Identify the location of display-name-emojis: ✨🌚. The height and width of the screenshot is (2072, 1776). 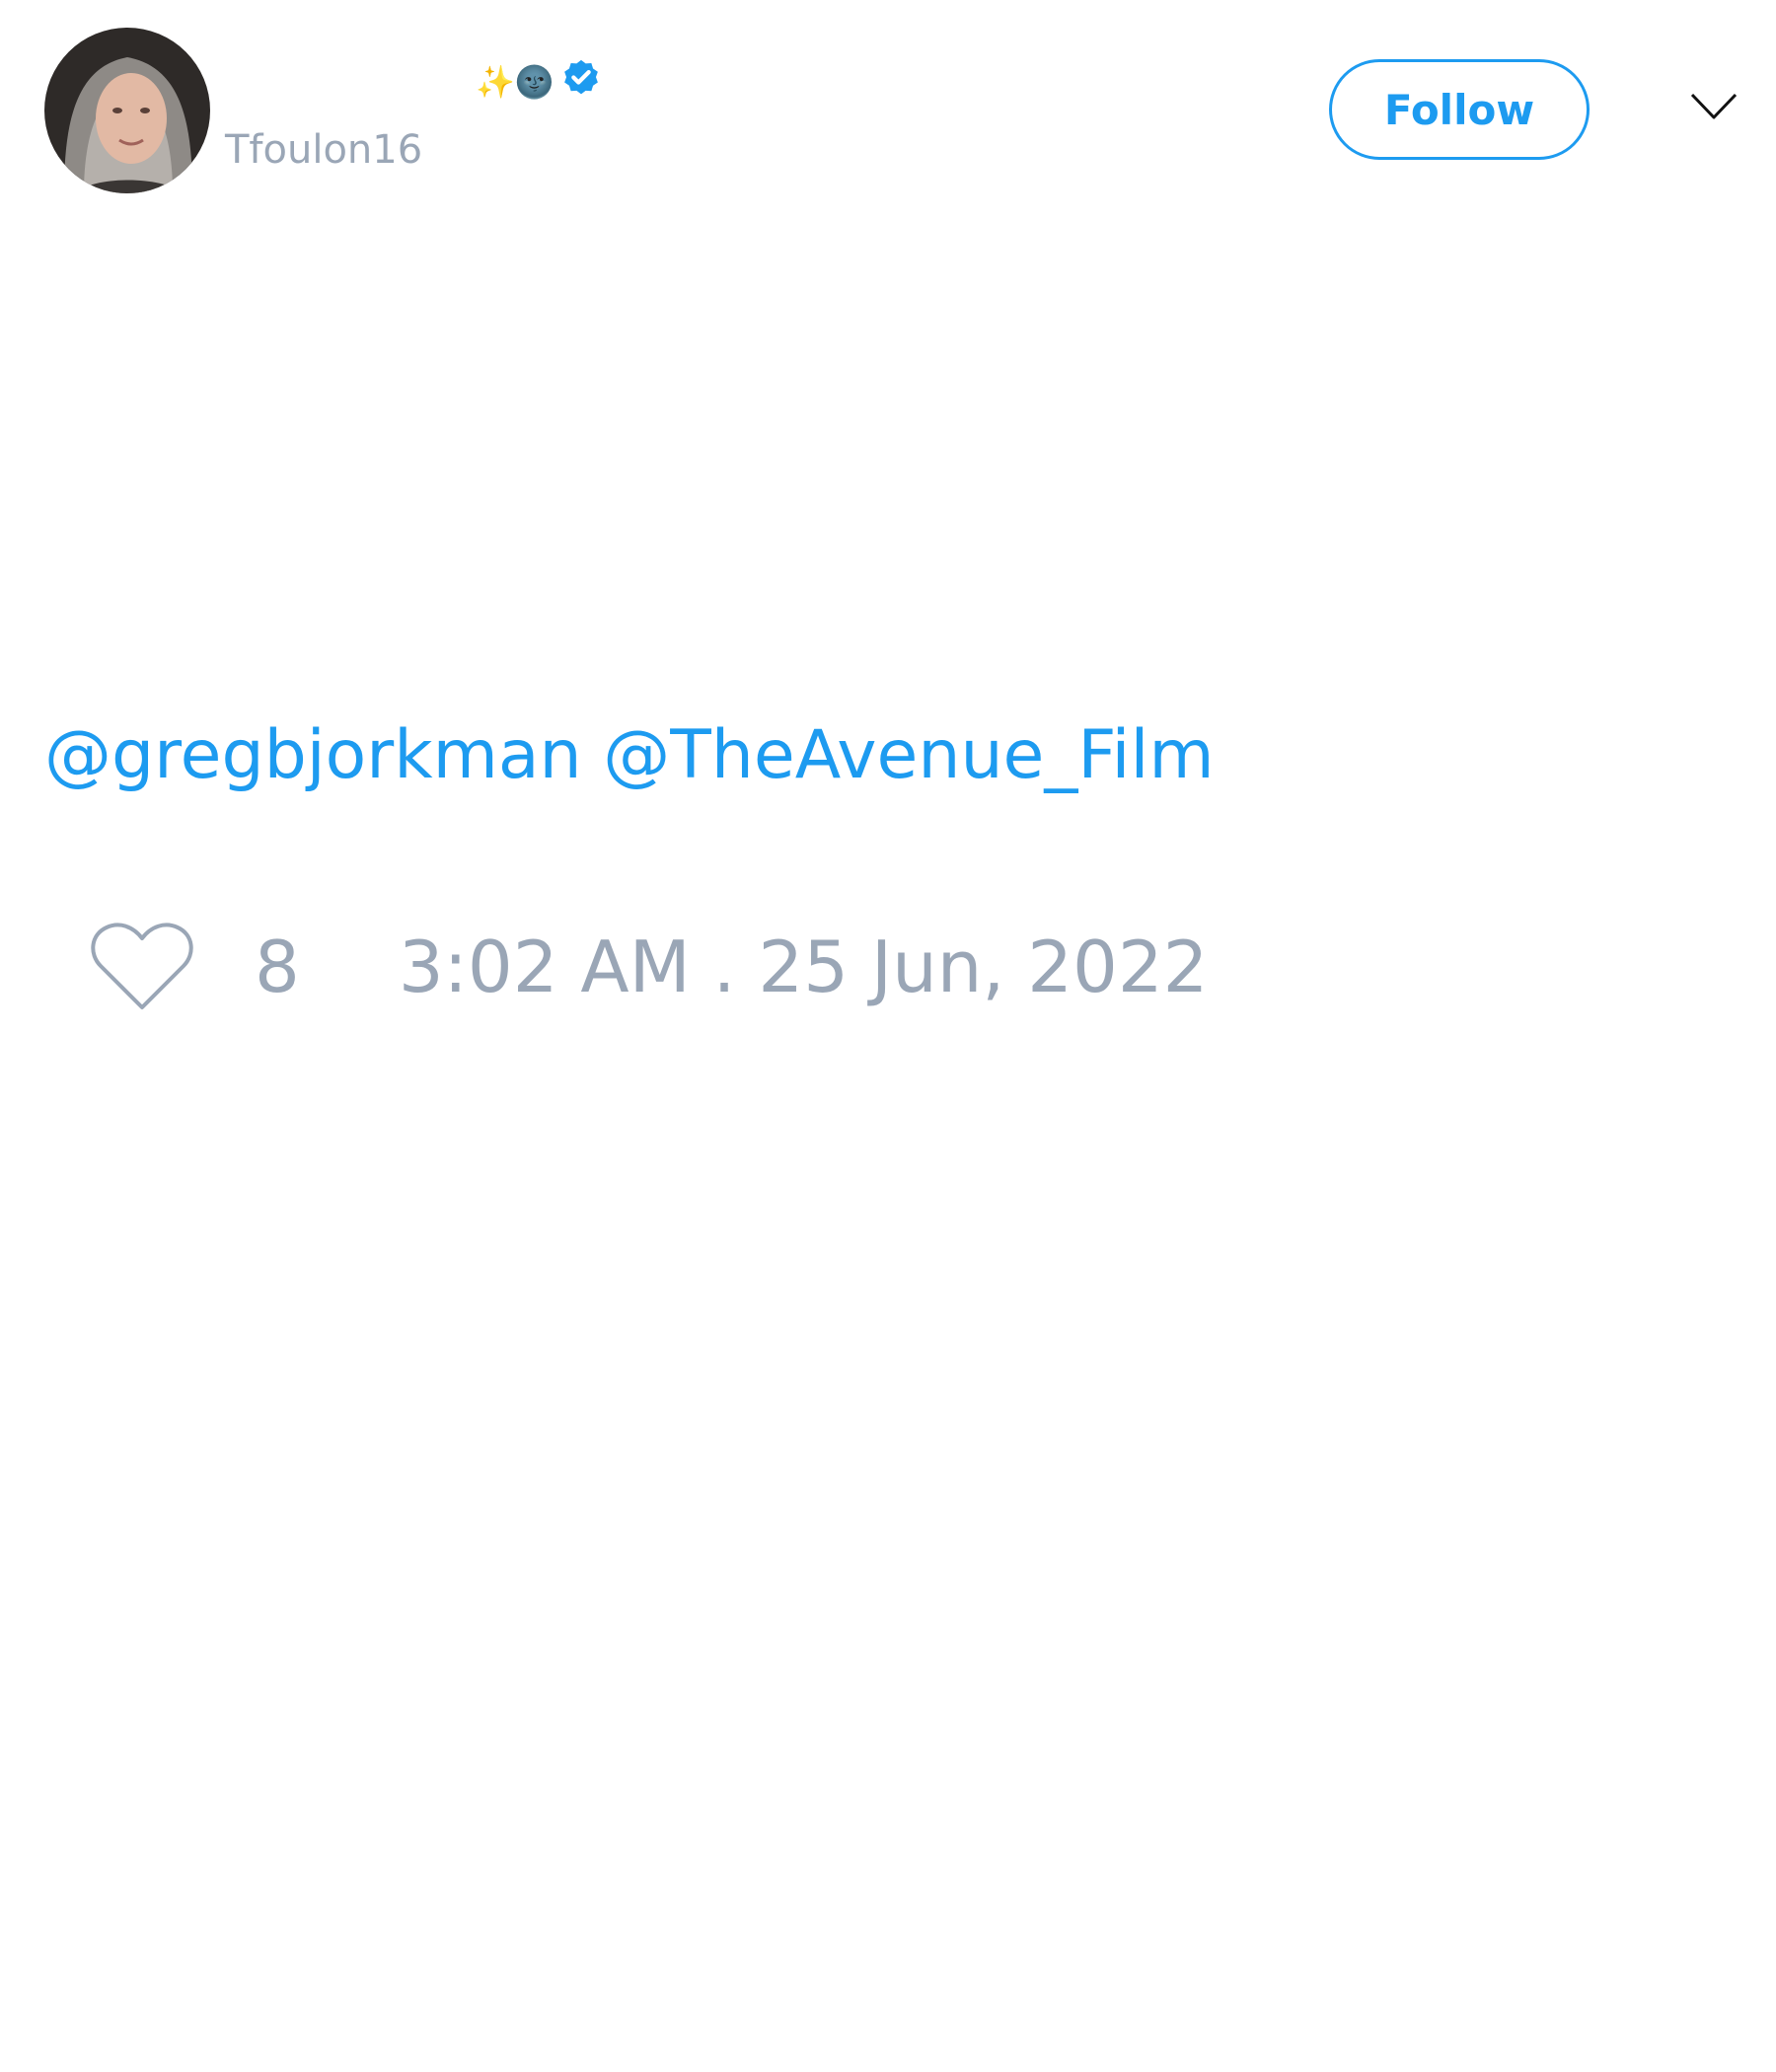
(515, 82).